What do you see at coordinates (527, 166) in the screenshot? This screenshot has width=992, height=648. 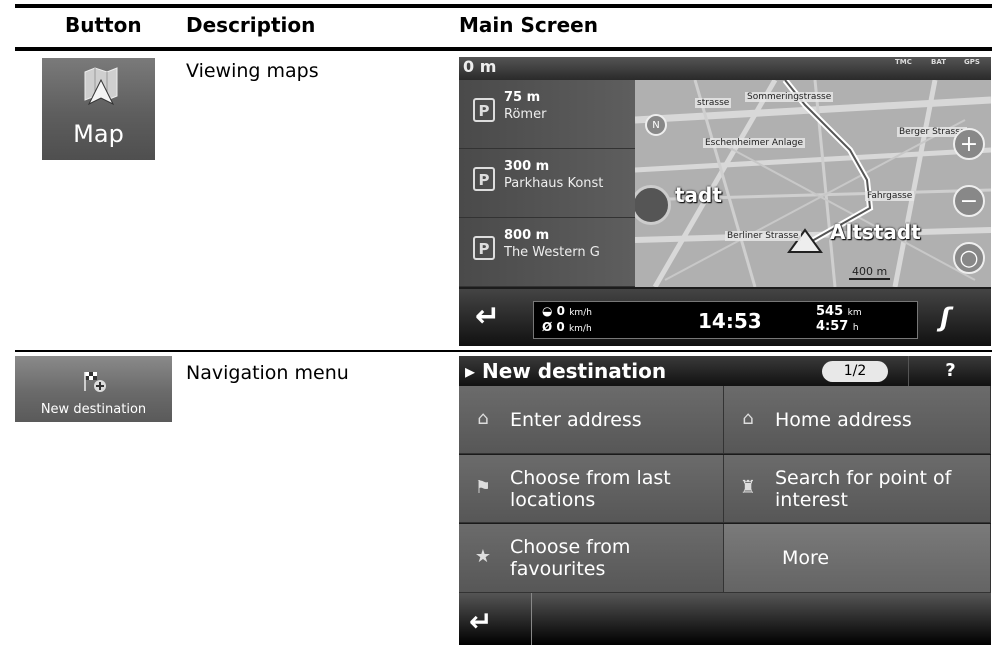 I see `parking-distance: 300 m` at bounding box center [527, 166].